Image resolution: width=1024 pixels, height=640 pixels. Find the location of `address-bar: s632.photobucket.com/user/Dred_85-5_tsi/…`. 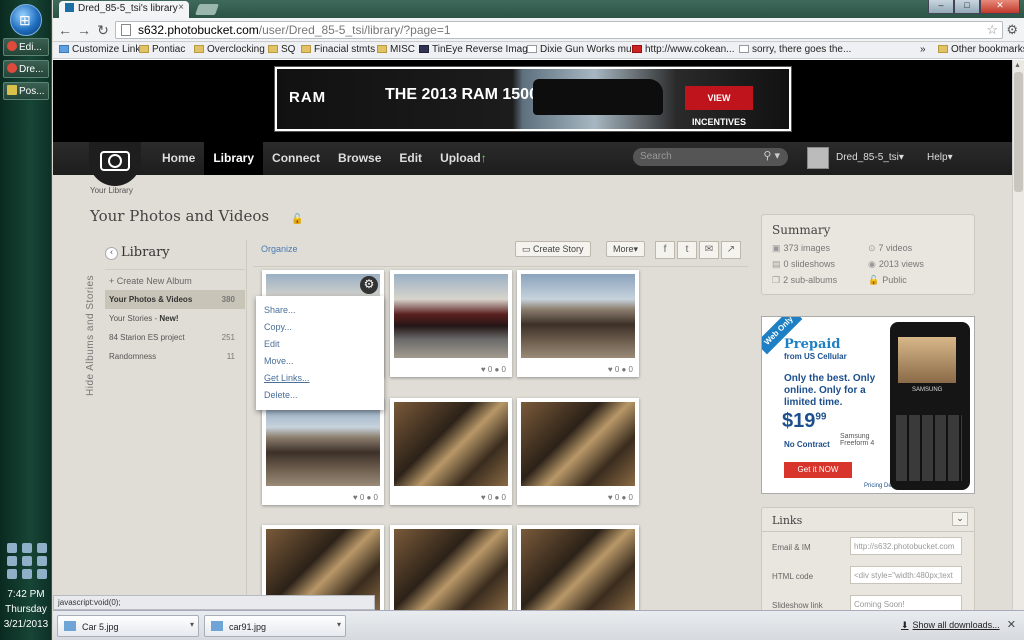

address-bar: s632.photobucket.com/user/Dred_85-5_tsi/… is located at coordinates (559, 30).